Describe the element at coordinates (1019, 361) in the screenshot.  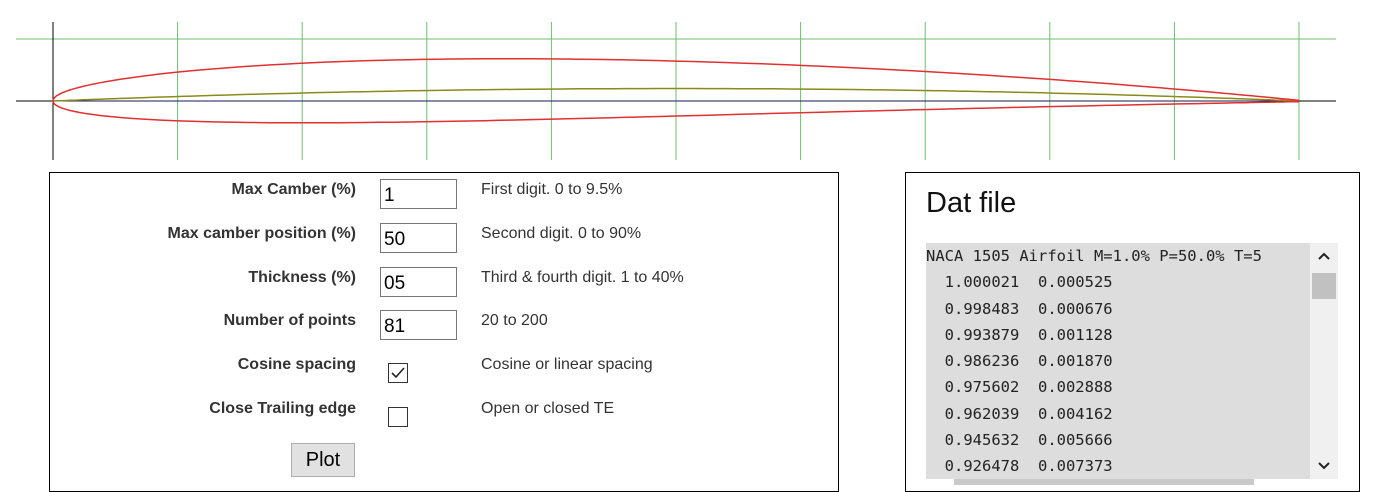
I see `dat-coordinate-line: 0.986236 0.001870` at that location.